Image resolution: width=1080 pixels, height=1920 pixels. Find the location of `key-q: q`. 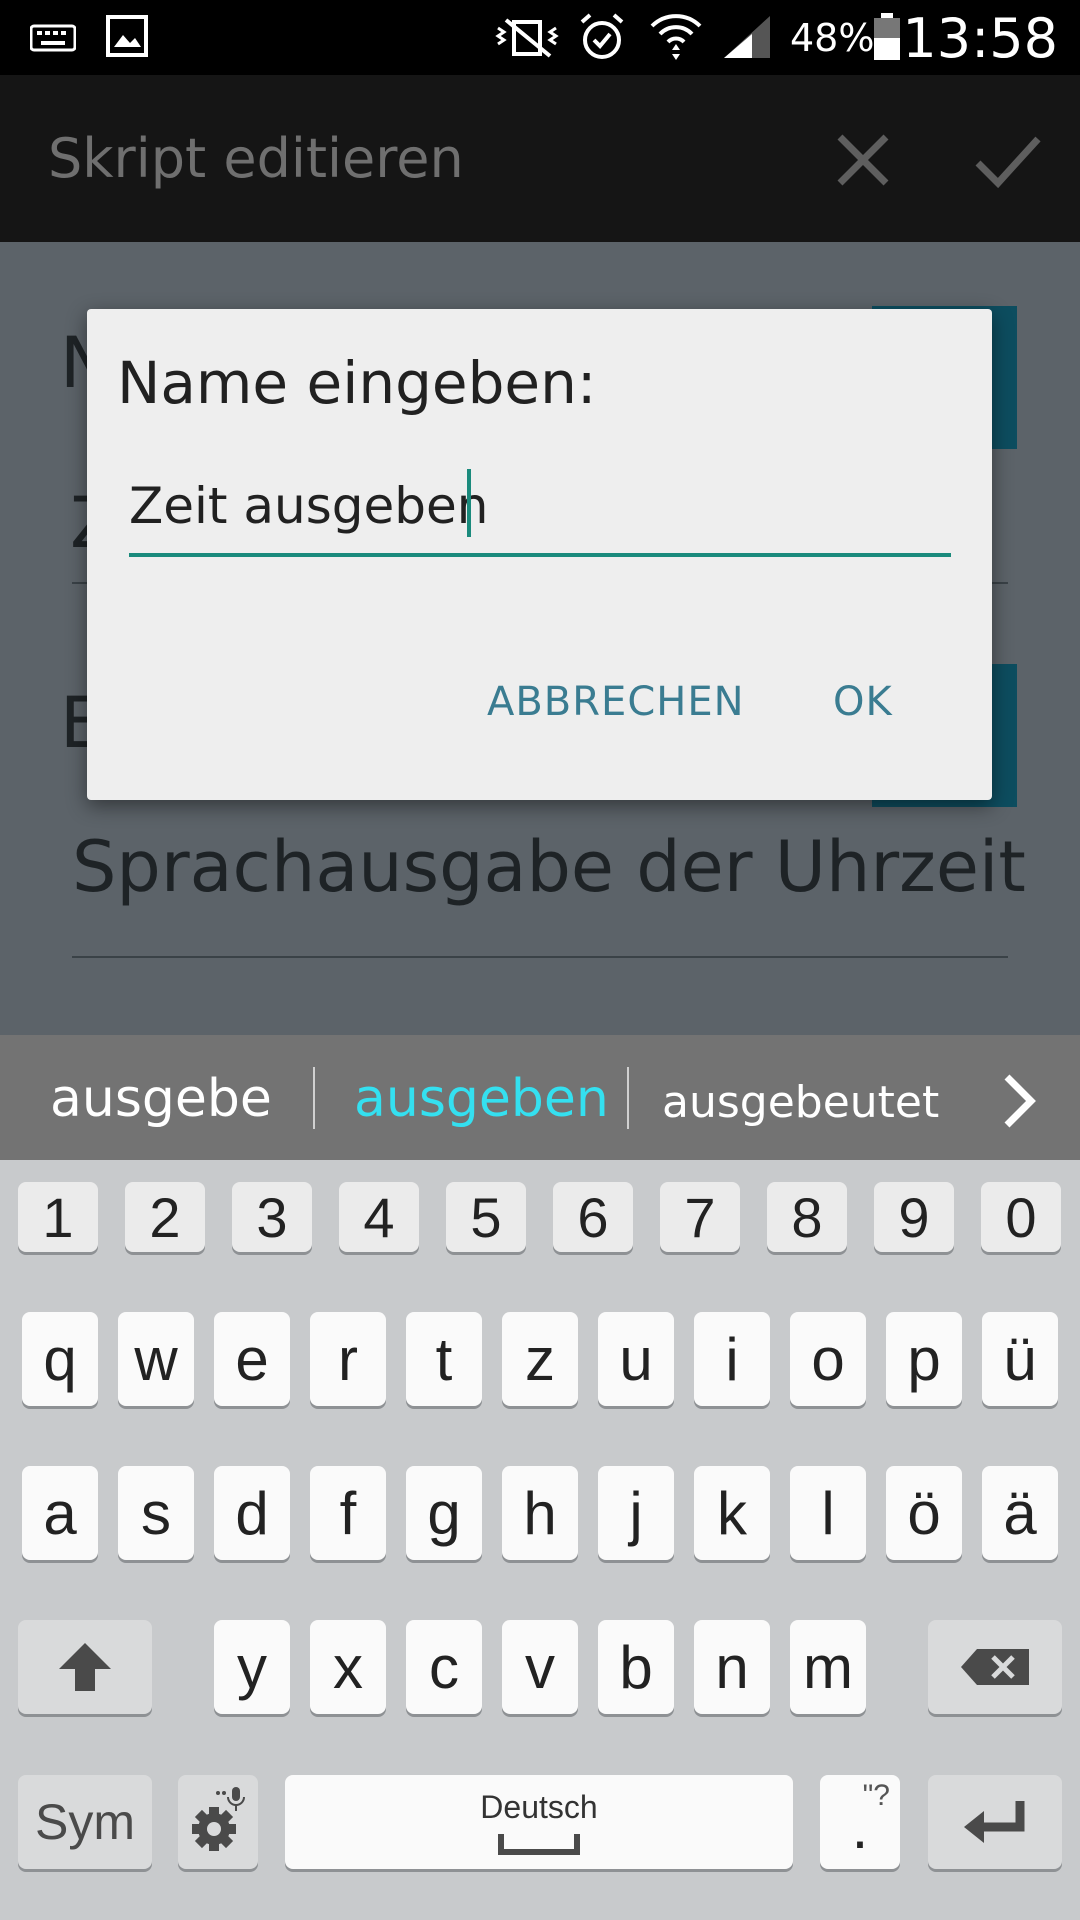

key-q: q is located at coordinates (60, 1359).